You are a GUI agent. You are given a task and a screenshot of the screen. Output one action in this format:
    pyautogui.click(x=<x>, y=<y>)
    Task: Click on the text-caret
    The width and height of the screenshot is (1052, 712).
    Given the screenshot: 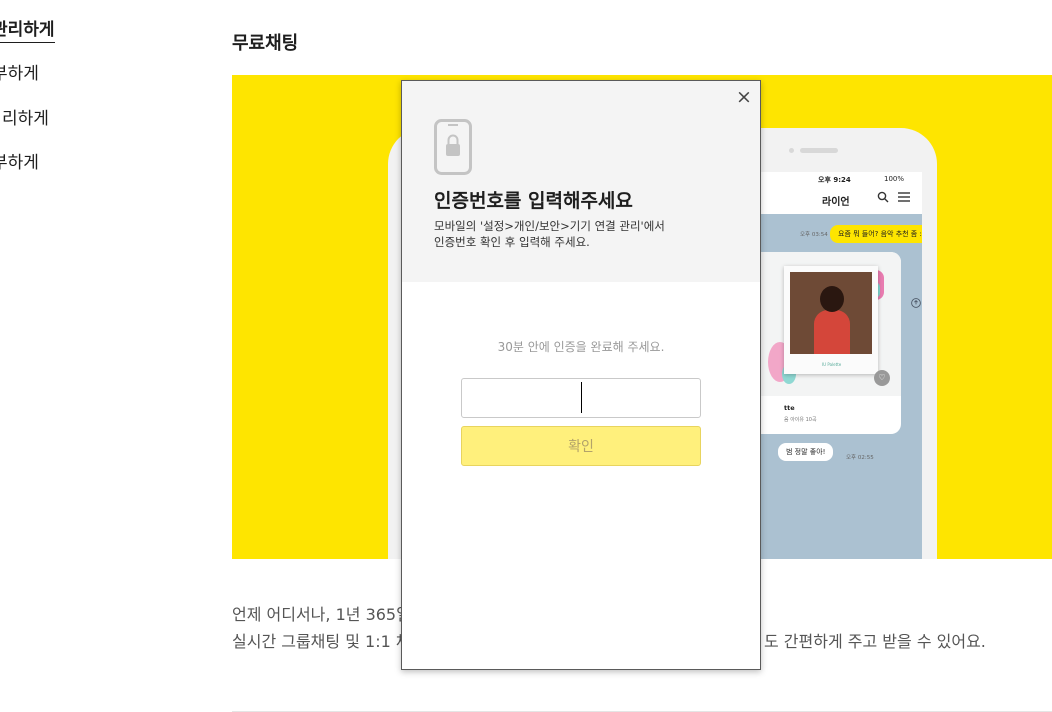 What is the action you would take?
    pyautogui.click(x=581, y=397)
    